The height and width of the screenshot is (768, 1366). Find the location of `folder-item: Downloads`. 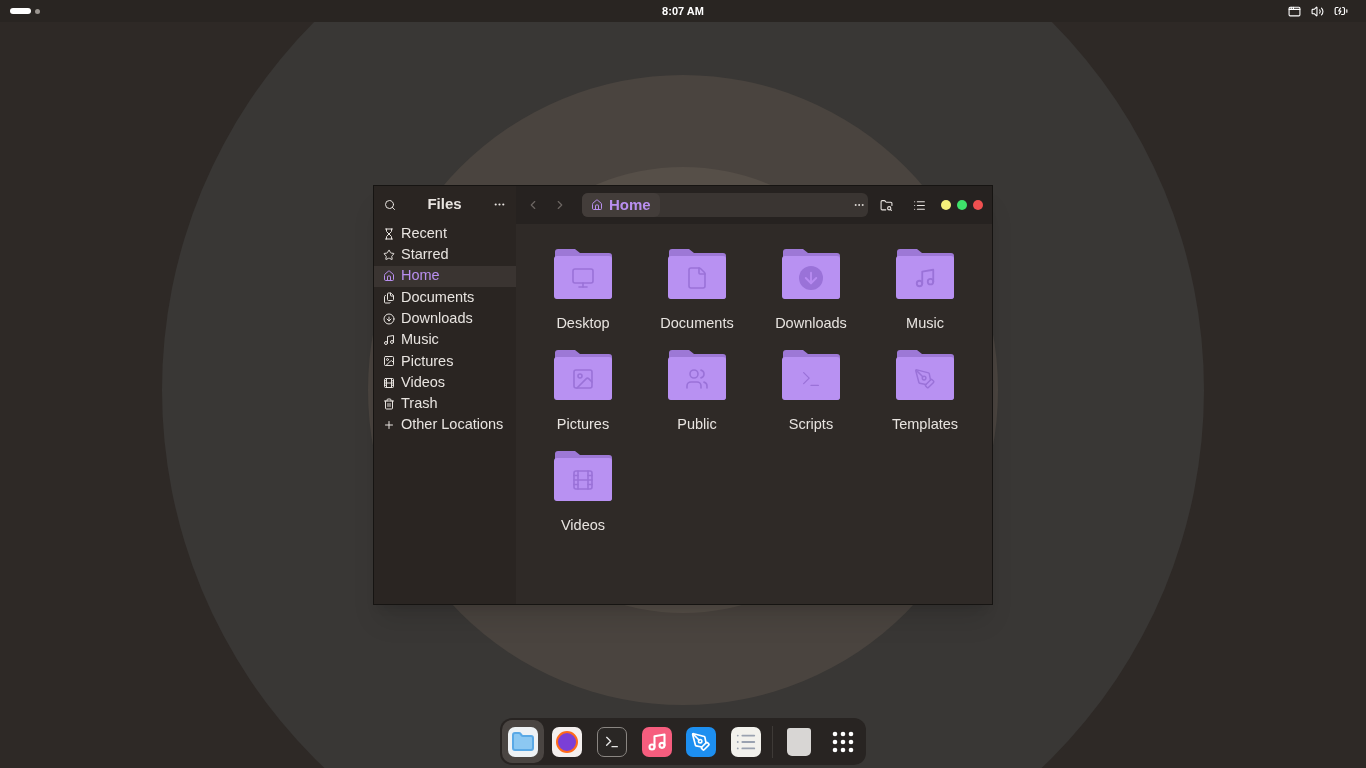

folder-item: Downloads is located at coordinates (811, 290).